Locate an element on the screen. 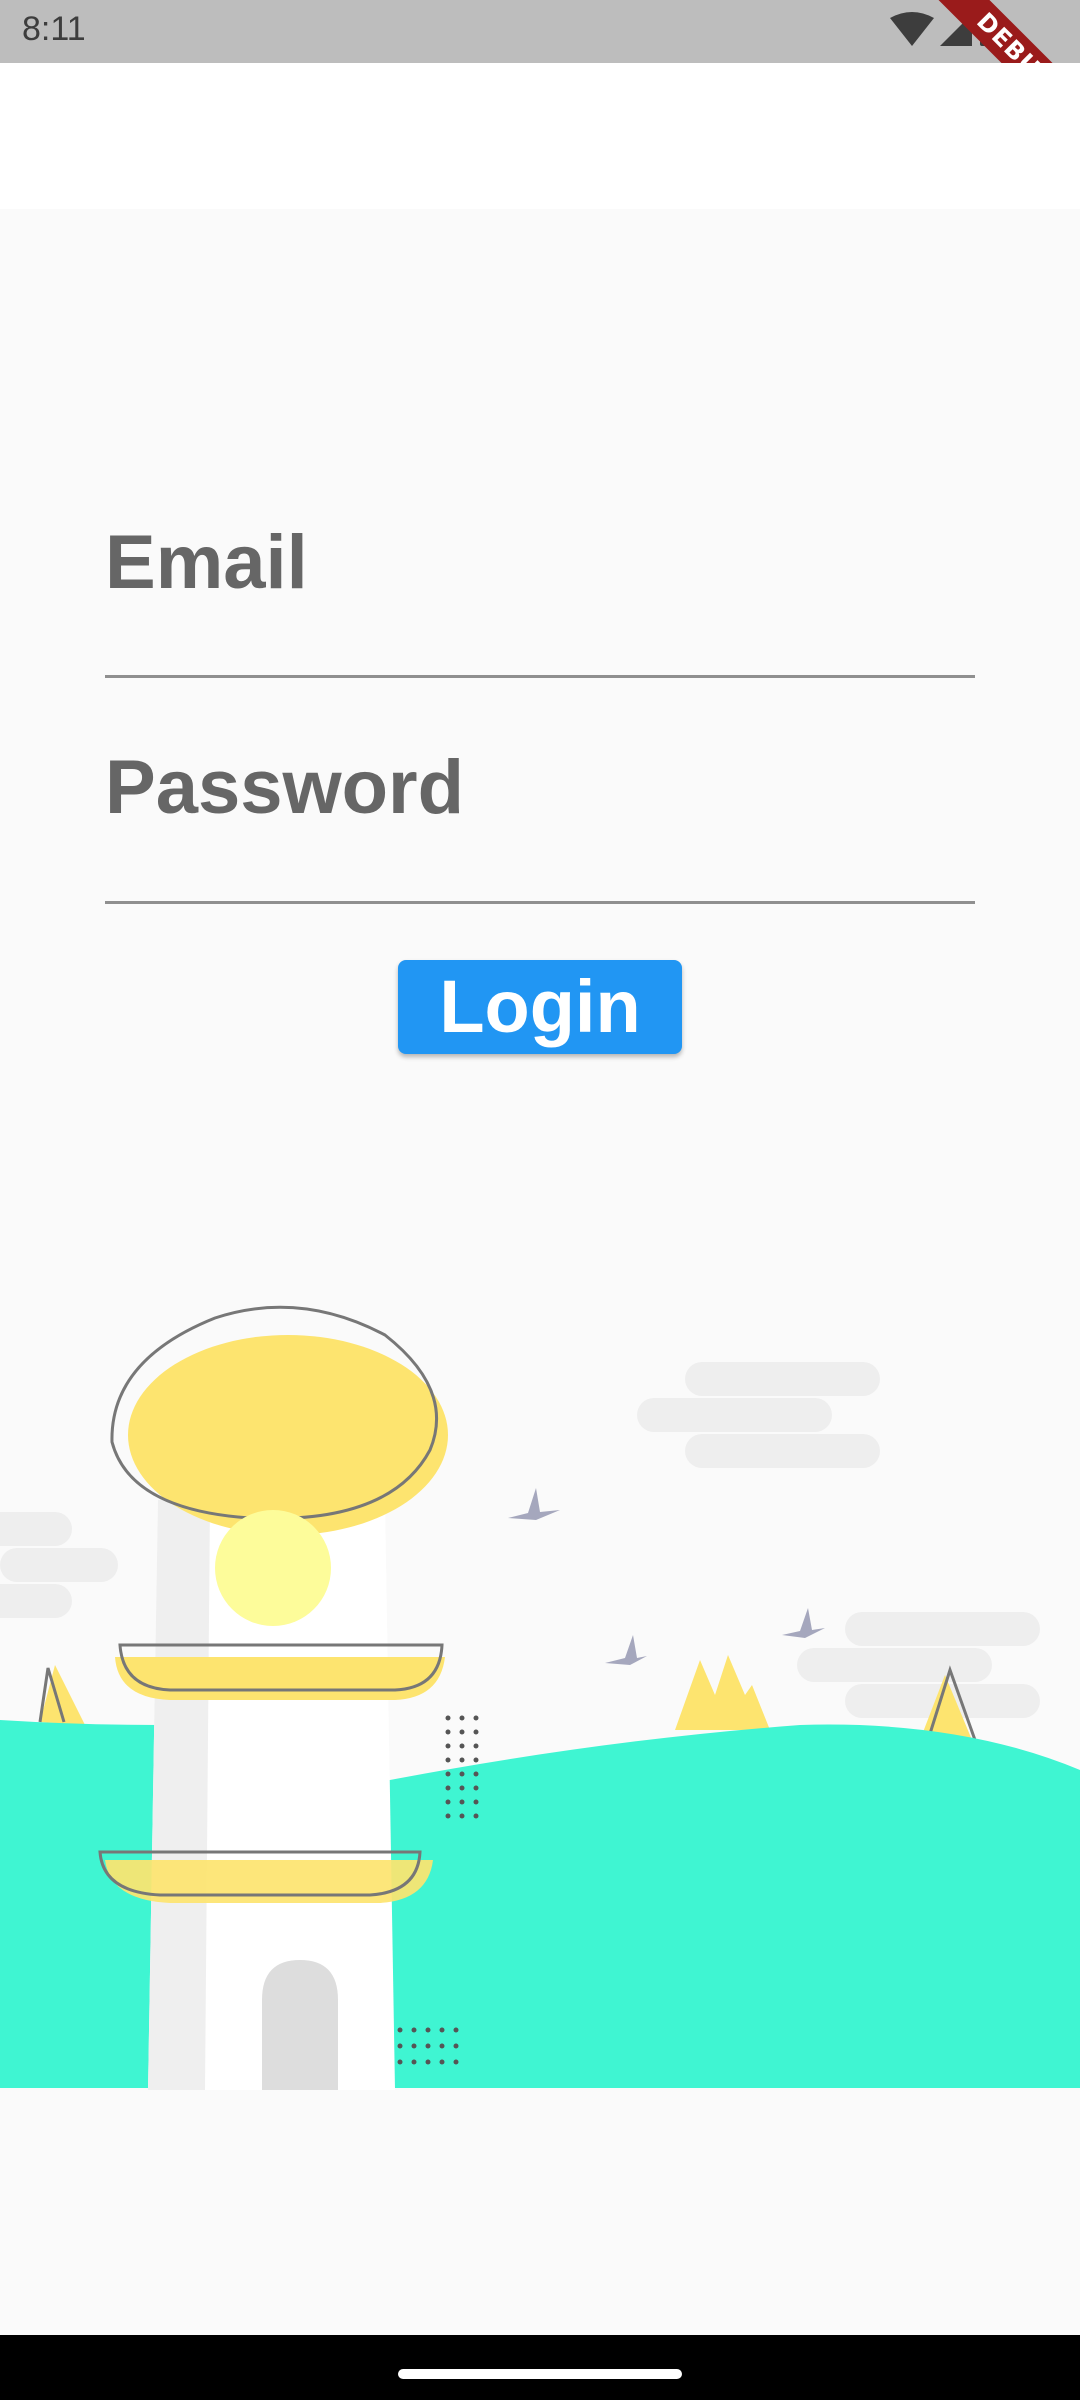 This screenshot has width=1080, height=2400. password-field: Password is located at coordinates (540, 812).